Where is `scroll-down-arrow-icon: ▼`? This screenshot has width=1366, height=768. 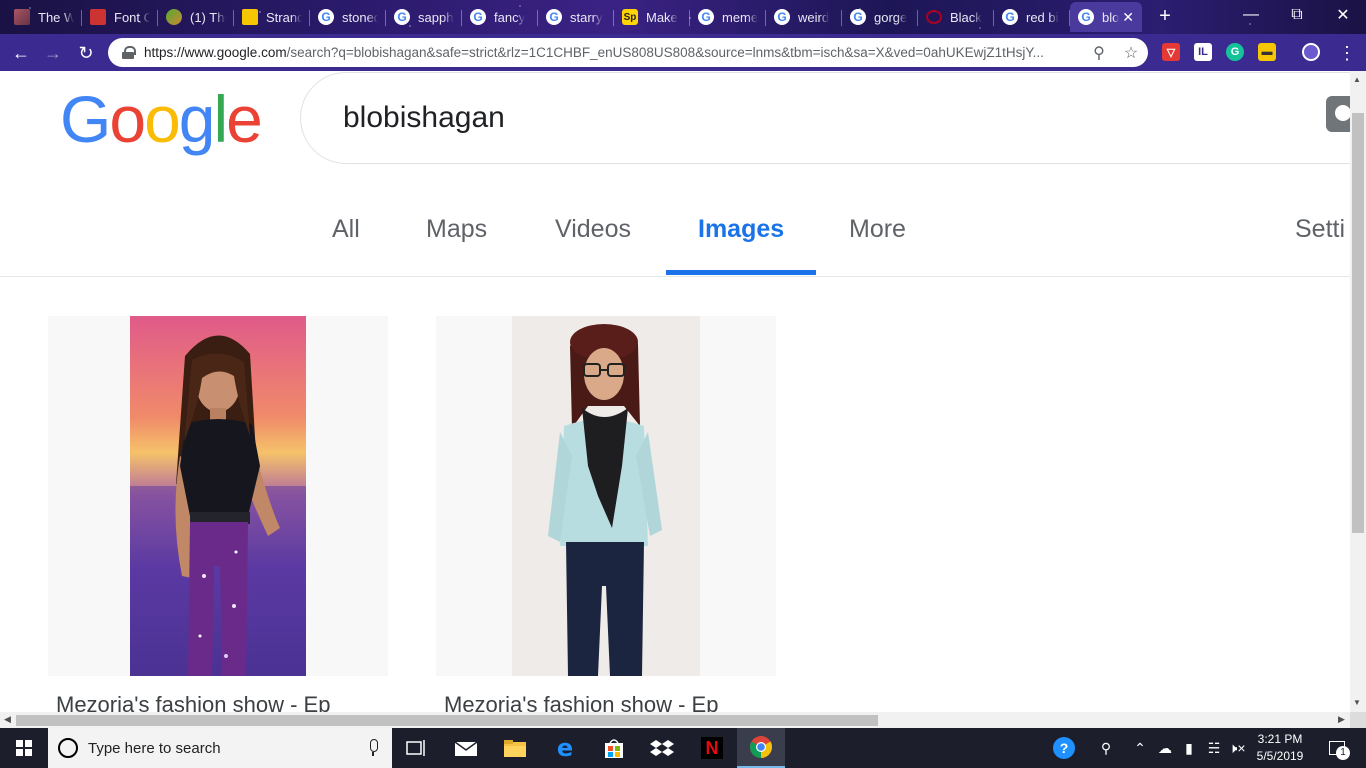
scroll-down-arrow-icon: ▼ is located at coordinates (1357, 702).